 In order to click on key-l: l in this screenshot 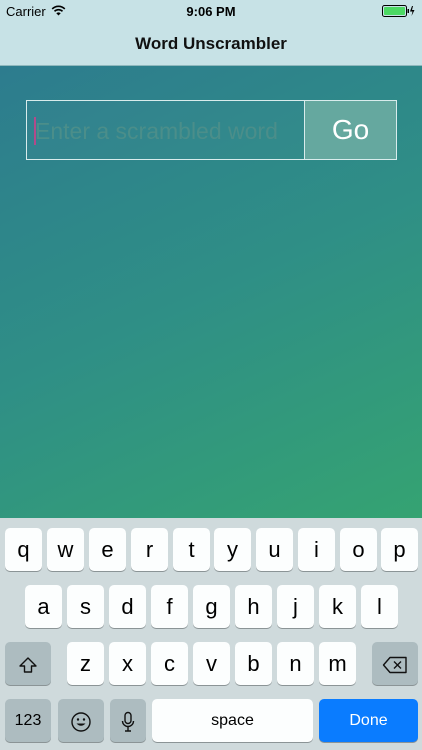, I will do `click(379, 606)`.